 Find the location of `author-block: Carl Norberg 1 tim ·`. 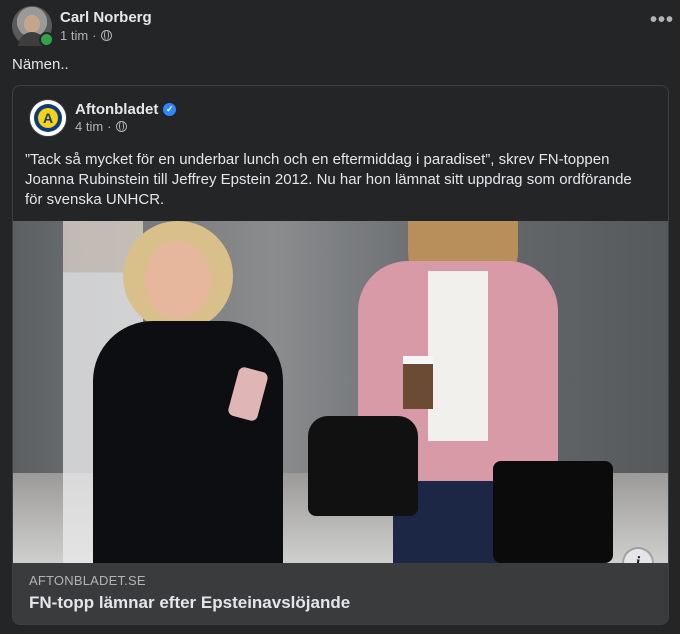

author-block: Carl Norberg 1 tim · is located at coordinates (106, 26).